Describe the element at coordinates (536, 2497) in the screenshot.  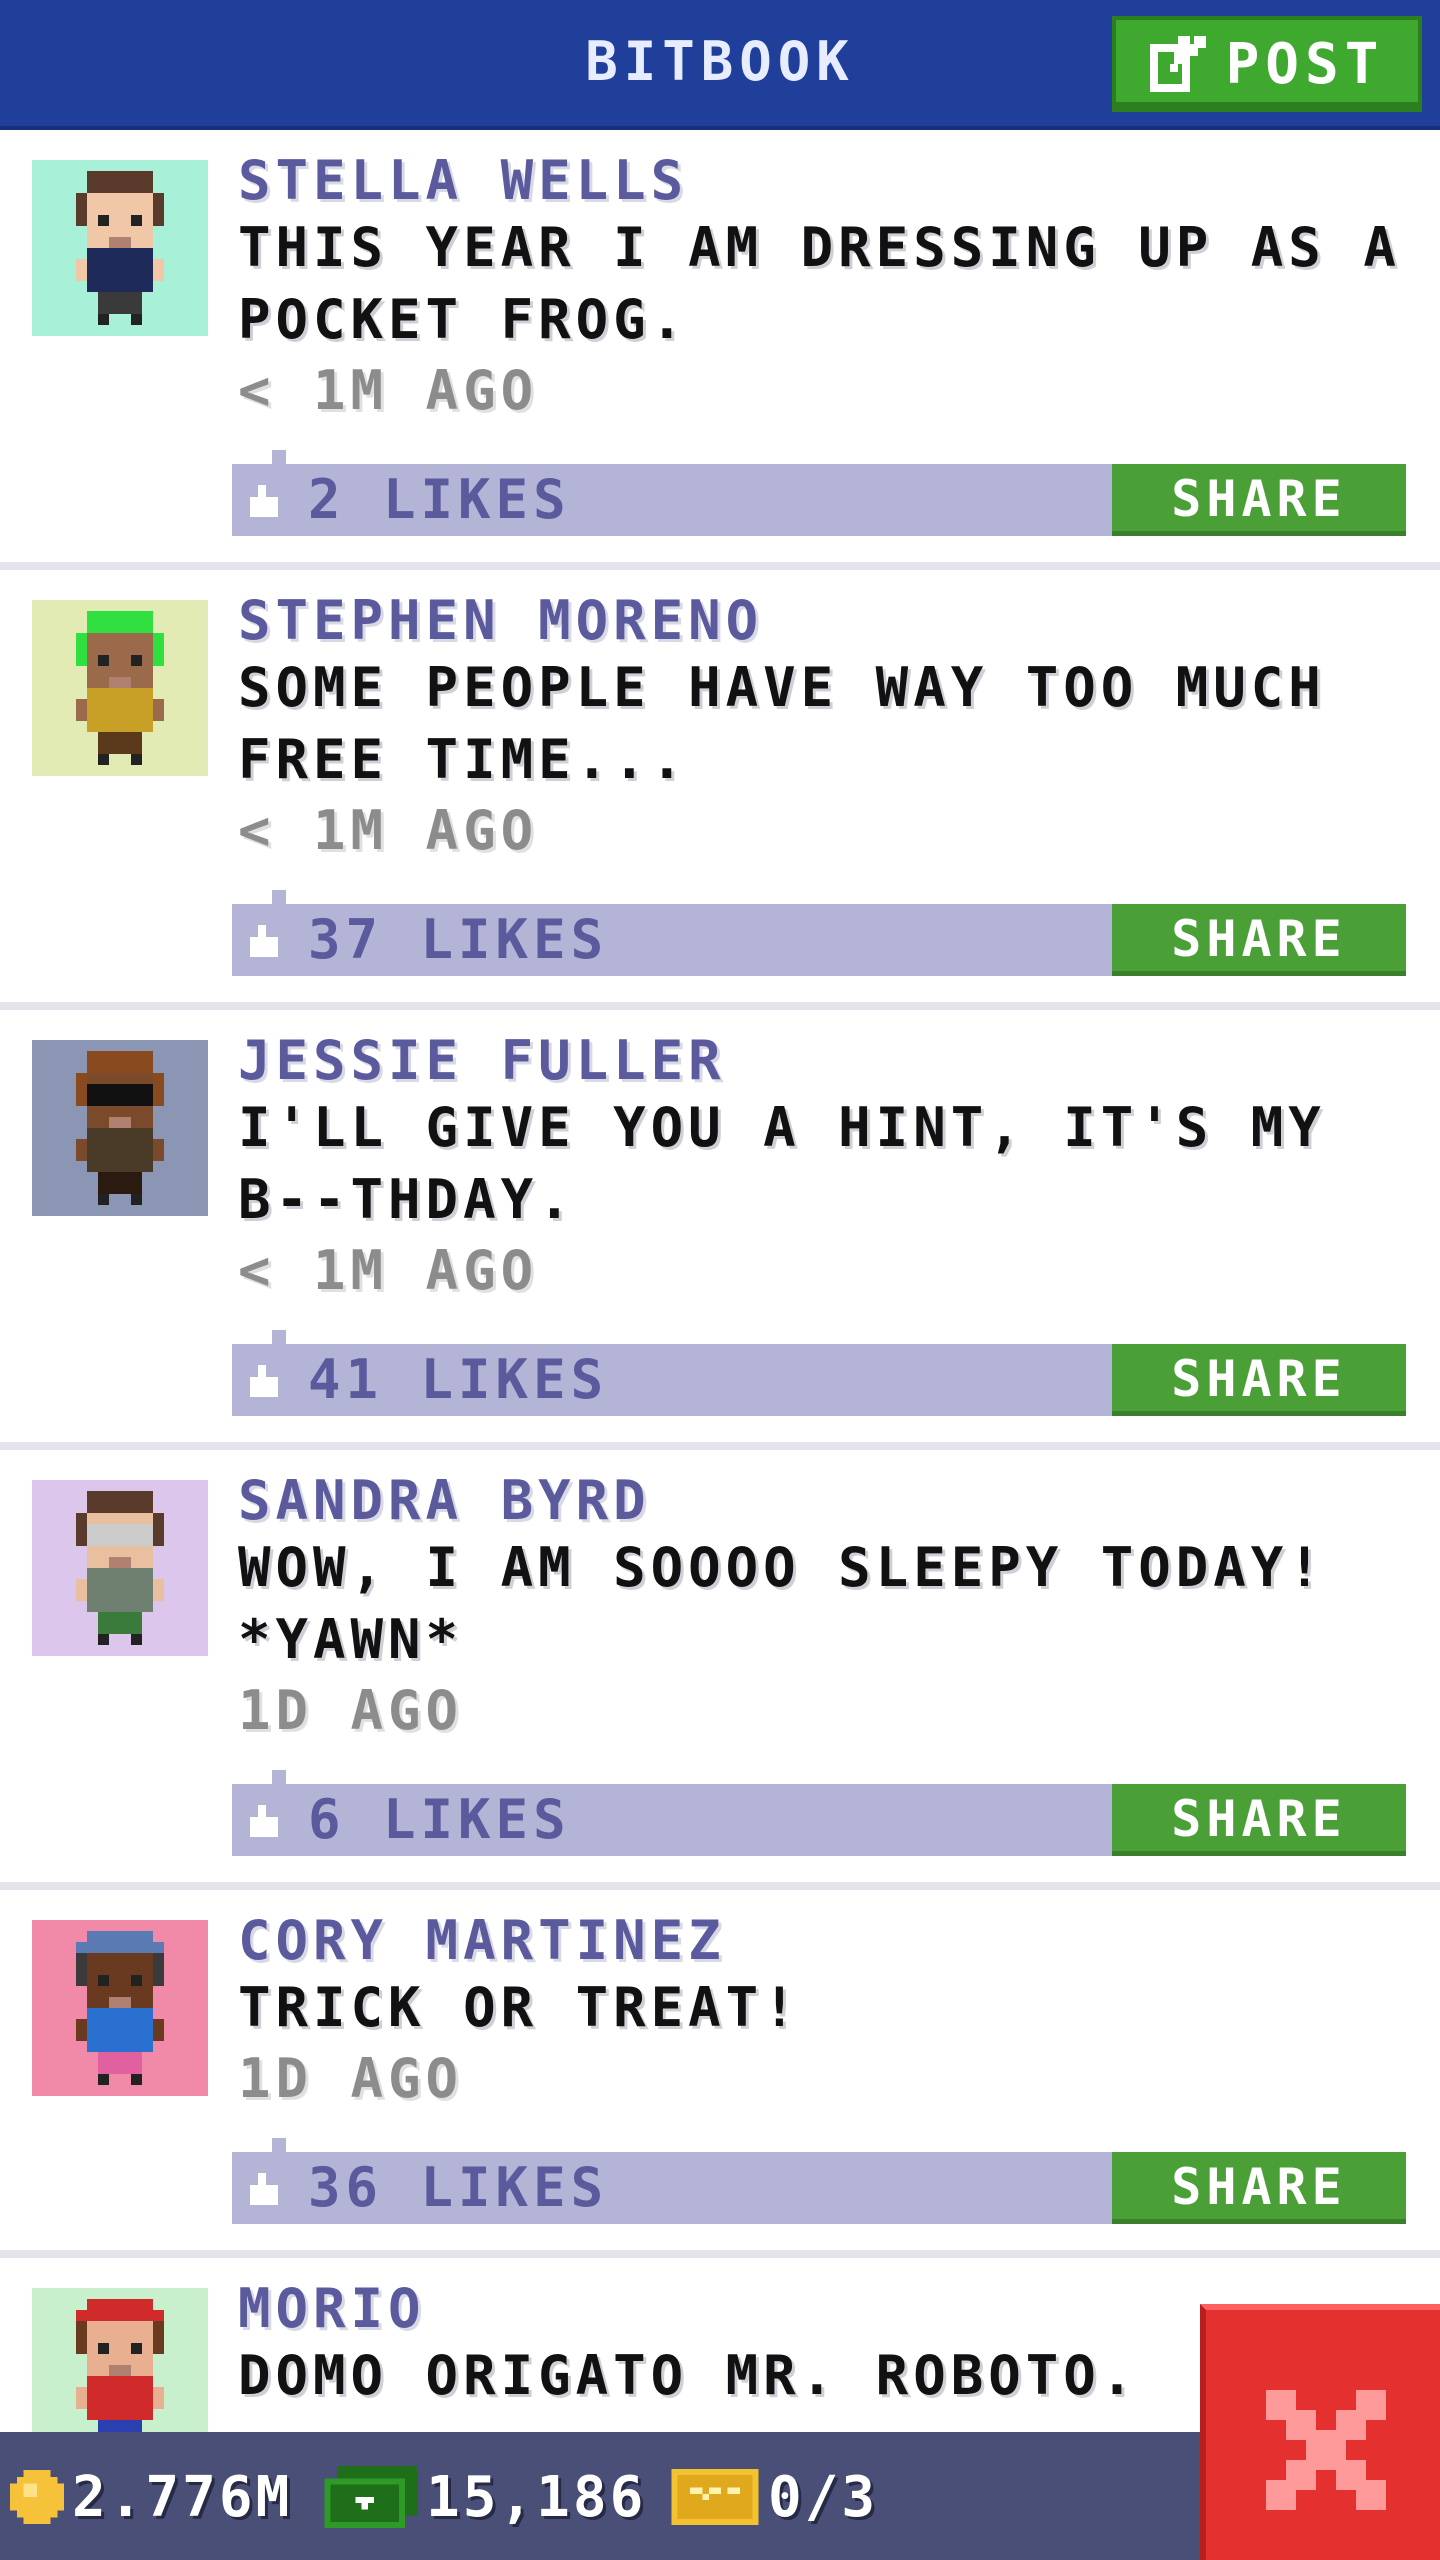
I see `bux-count: 15,186` at that location.